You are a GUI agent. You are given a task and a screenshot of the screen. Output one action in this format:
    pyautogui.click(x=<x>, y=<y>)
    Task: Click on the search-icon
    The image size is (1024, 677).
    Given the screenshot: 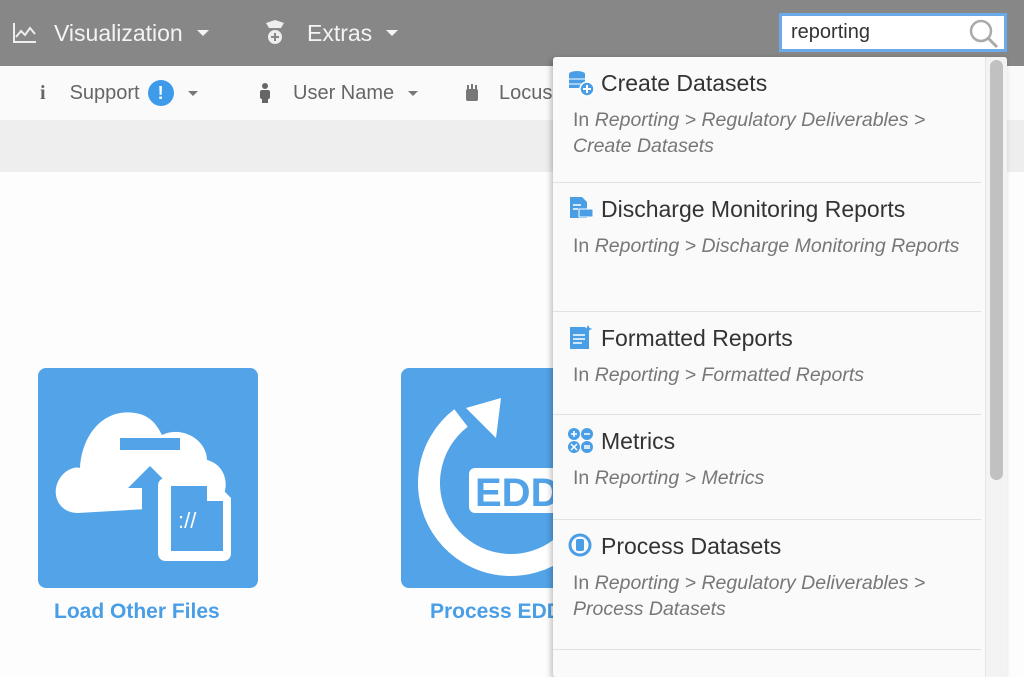 What is the action you would take?
    pyautogui.click(x=984, y=34)
    